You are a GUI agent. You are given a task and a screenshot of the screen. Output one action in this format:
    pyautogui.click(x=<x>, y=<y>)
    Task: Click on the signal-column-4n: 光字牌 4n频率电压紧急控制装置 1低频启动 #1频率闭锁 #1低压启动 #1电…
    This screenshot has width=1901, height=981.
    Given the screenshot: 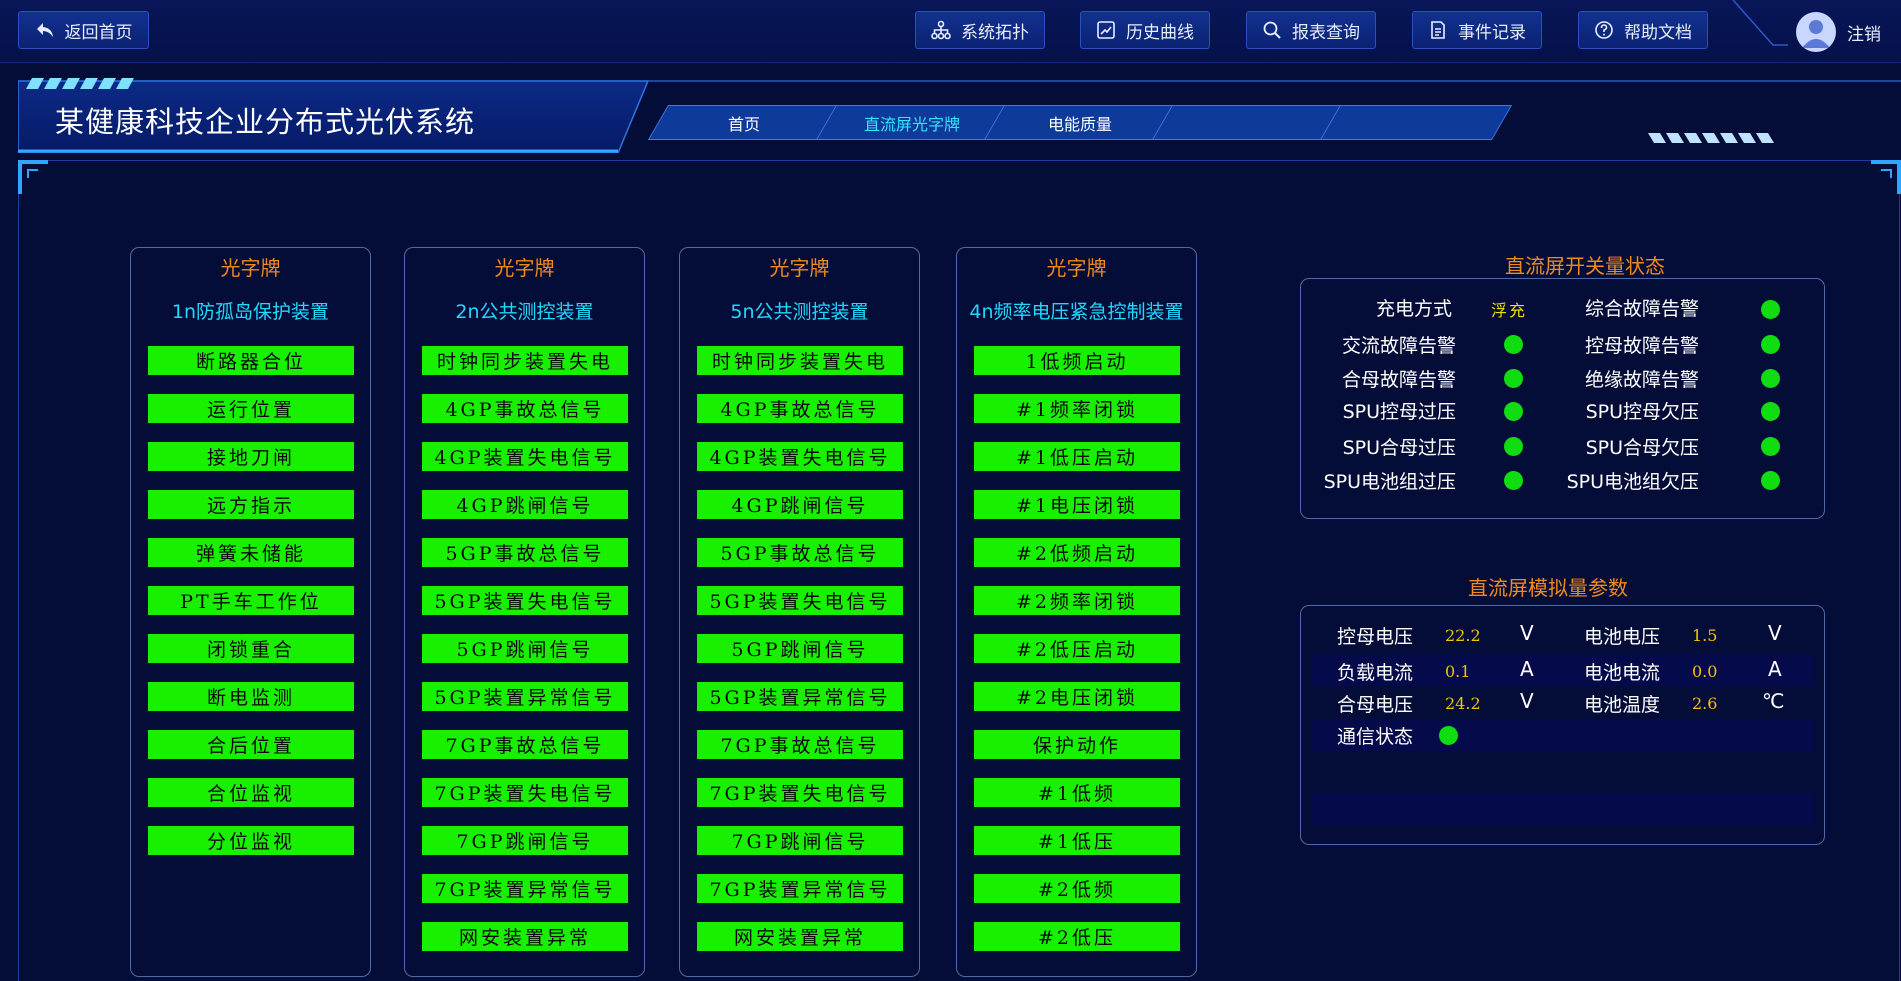 What is the action you would take?
    pyautogui.click(x=1076, y=612)
    